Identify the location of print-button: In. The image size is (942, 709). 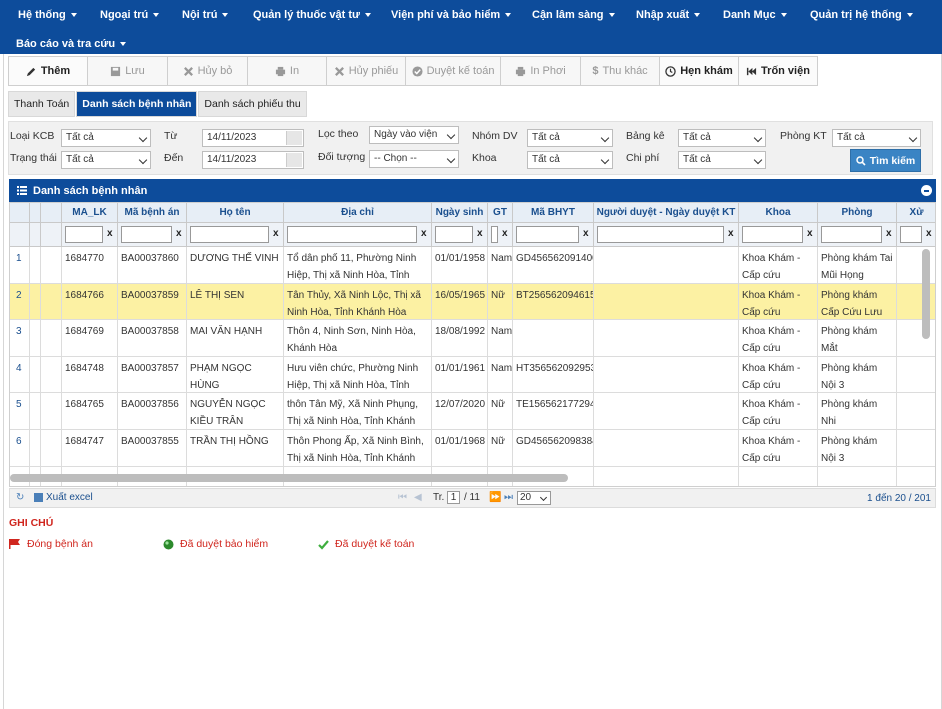
(287, 71).